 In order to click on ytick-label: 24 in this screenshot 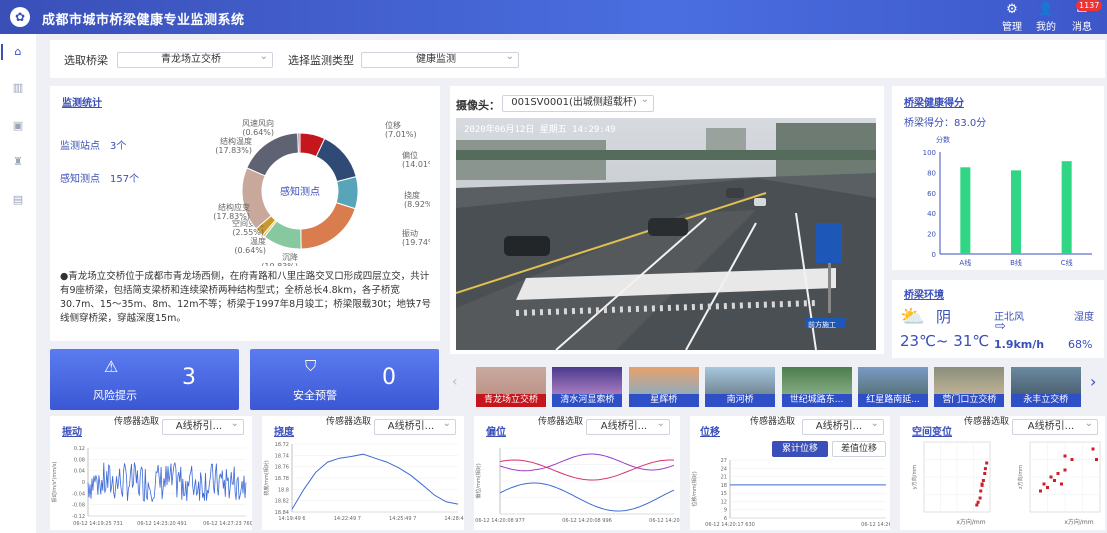, I will do `click(724, 469)`.